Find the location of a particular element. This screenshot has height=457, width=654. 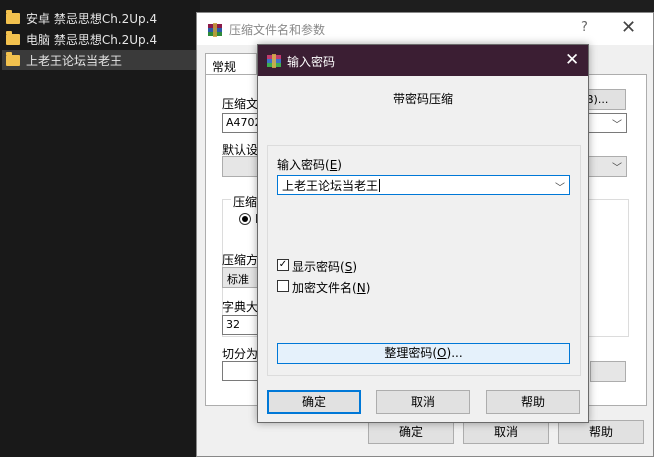

organize-hotkey: O is located at coordinates (442, 353).